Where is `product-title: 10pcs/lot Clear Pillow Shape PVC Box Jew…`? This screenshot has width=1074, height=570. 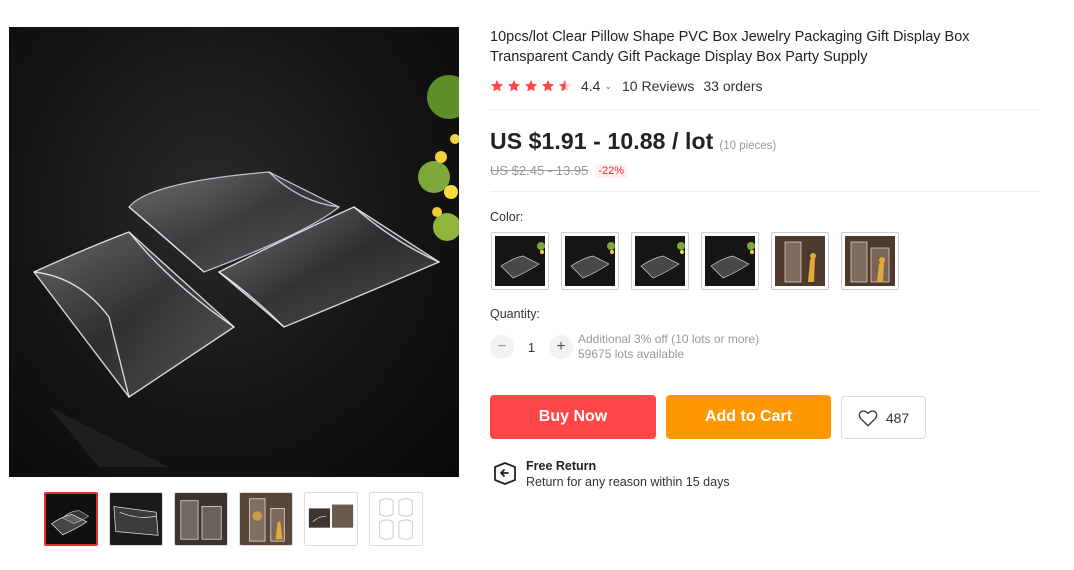 product-title: 10pcs/lot Clear Pillow Shape PVC Box Jew… is located at coordinates (730, 47).